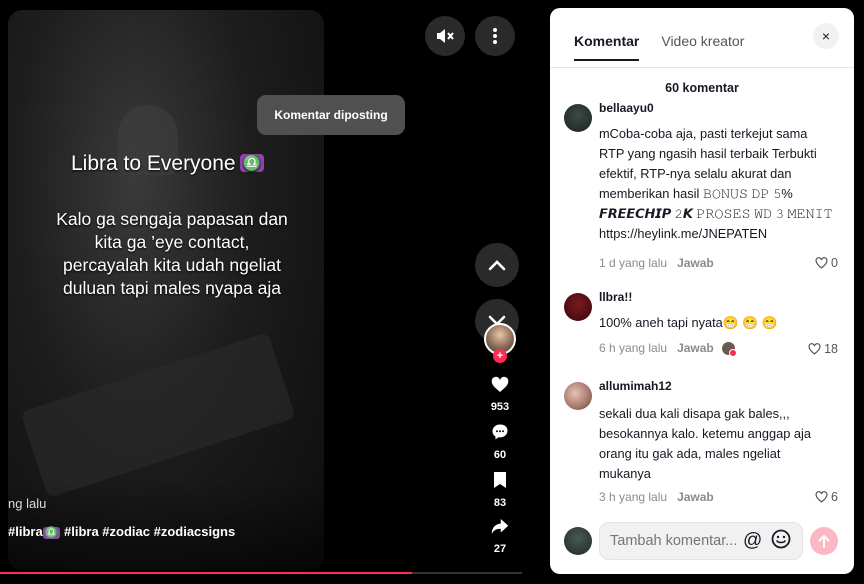 The height and width of the screenshot is (584, 864). Describe the element at coordinates (625, 473) in the screenshot. I see `comment-text-line: mukanya` at that location.